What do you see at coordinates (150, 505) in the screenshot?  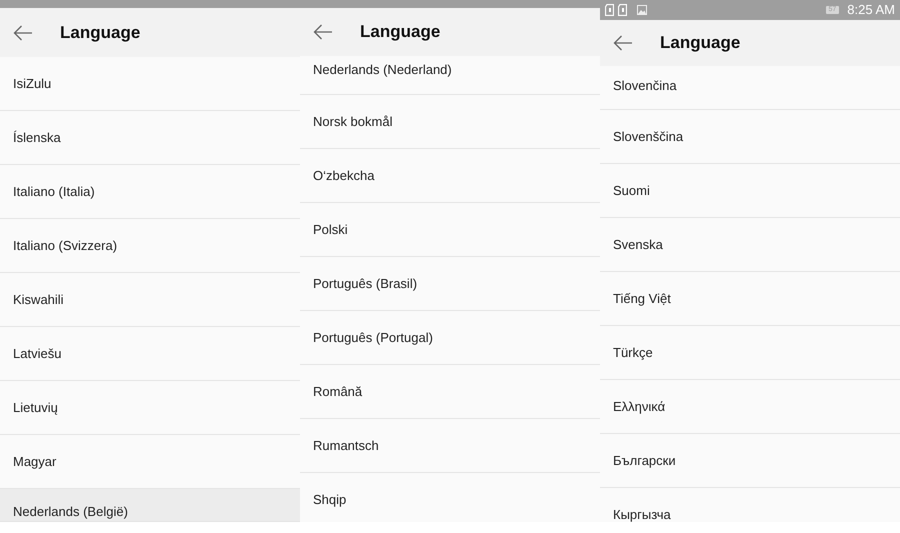 I see `language-item: Nederlands (België)` at bounding box center [150, 505].